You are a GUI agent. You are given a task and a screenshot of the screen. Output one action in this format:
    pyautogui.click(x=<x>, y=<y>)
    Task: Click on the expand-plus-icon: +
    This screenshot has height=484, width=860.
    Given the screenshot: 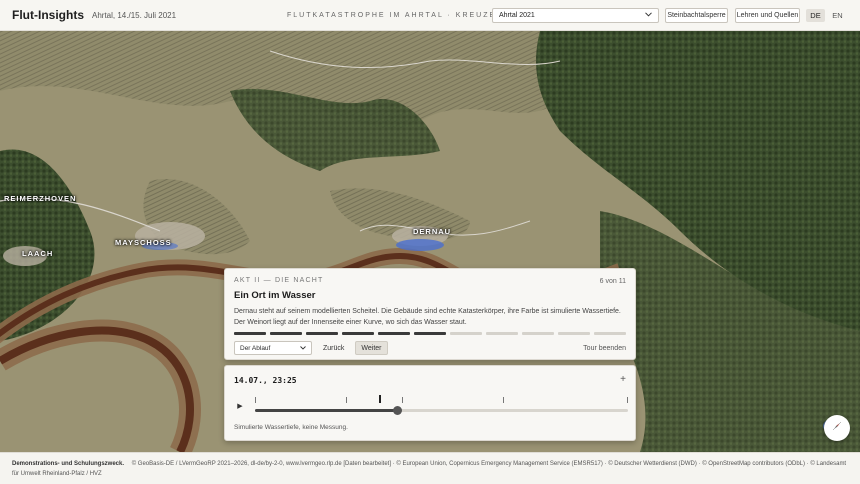 What is the action you would take?
    pyautogui.click(x=623, y=379)
    